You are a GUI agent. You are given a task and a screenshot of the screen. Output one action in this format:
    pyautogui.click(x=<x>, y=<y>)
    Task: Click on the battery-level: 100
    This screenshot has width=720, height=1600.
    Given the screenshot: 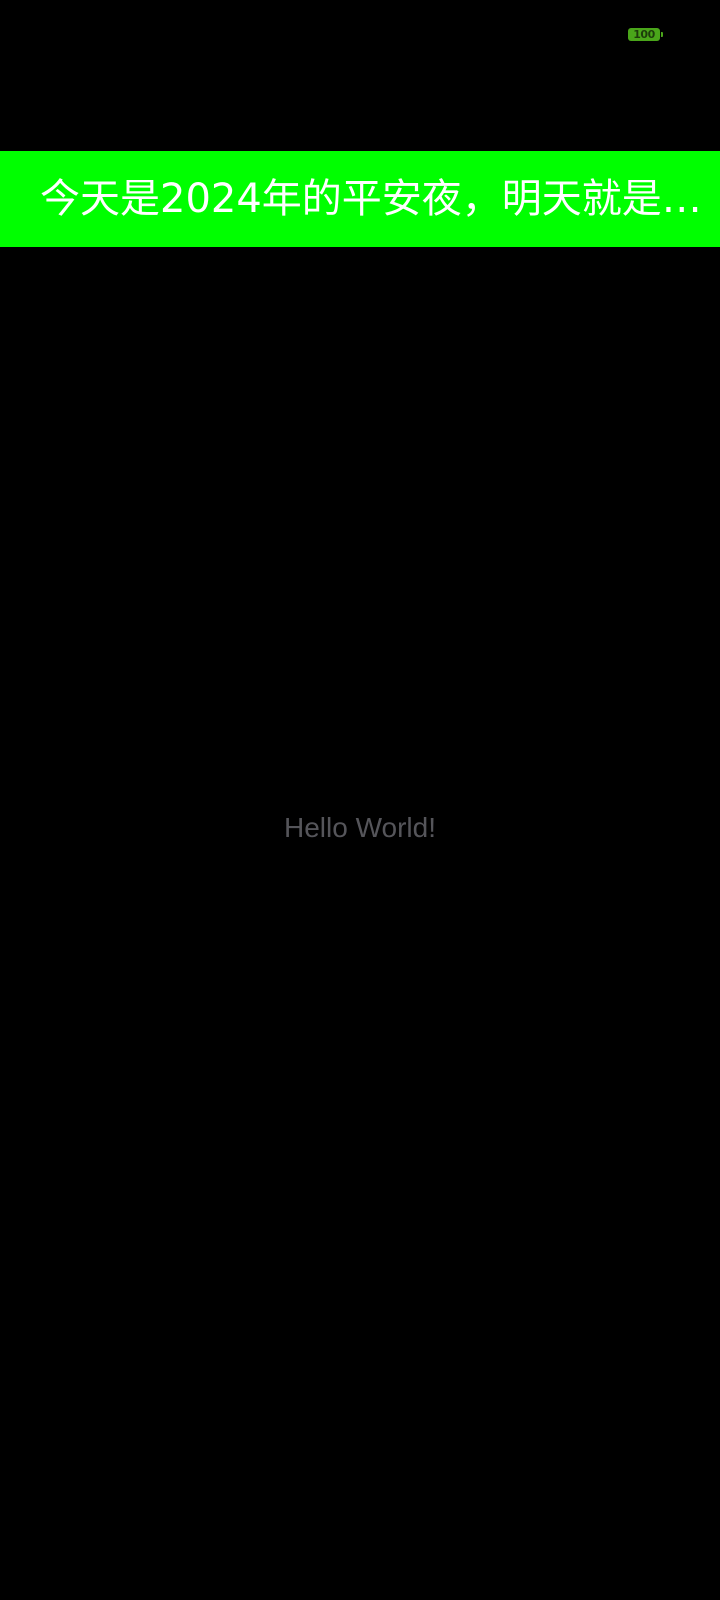 What is the action you would take?
    pyautogui.click(x=644, y=34)
    